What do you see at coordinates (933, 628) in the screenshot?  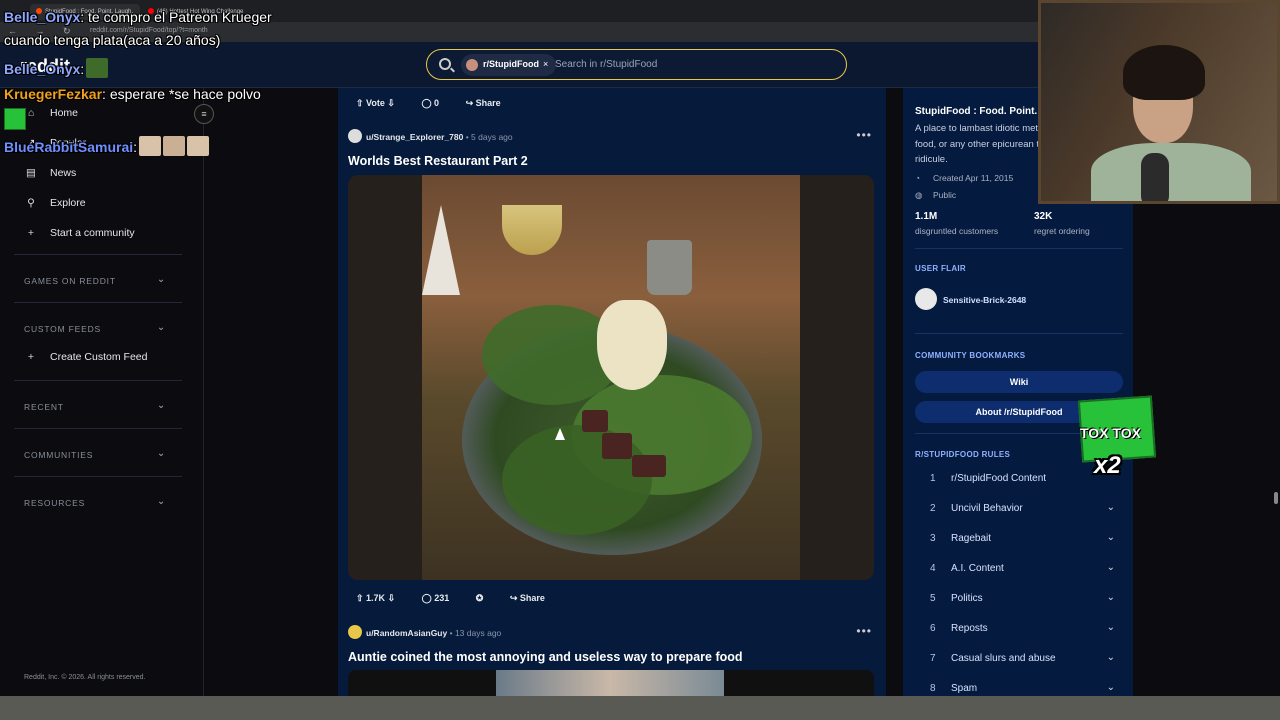 I see `rule-number: 6` at bounding box center [933, 628].